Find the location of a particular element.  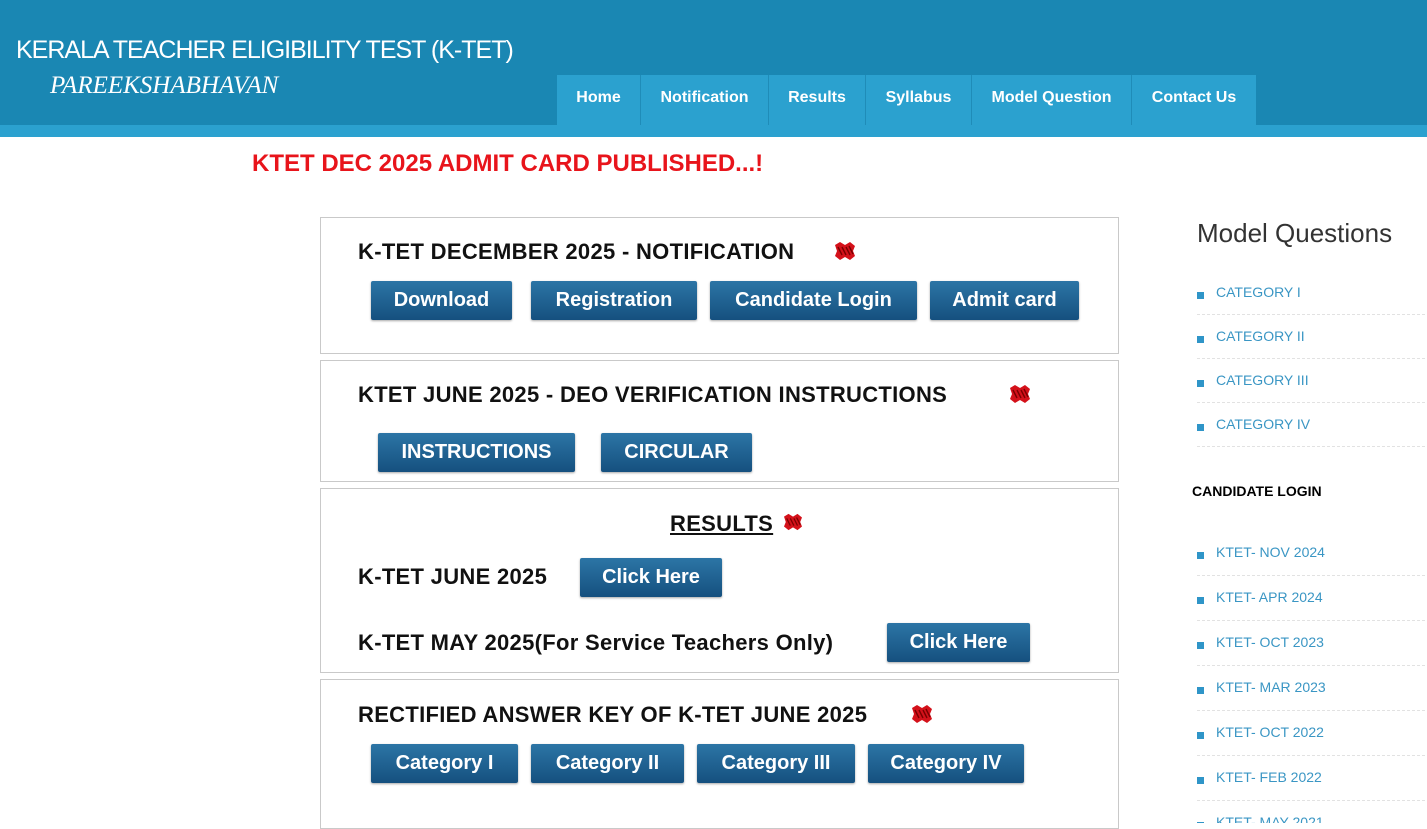

candidate-login-link: KTET- FEB 2022 is located at coordinates (1269, 777).